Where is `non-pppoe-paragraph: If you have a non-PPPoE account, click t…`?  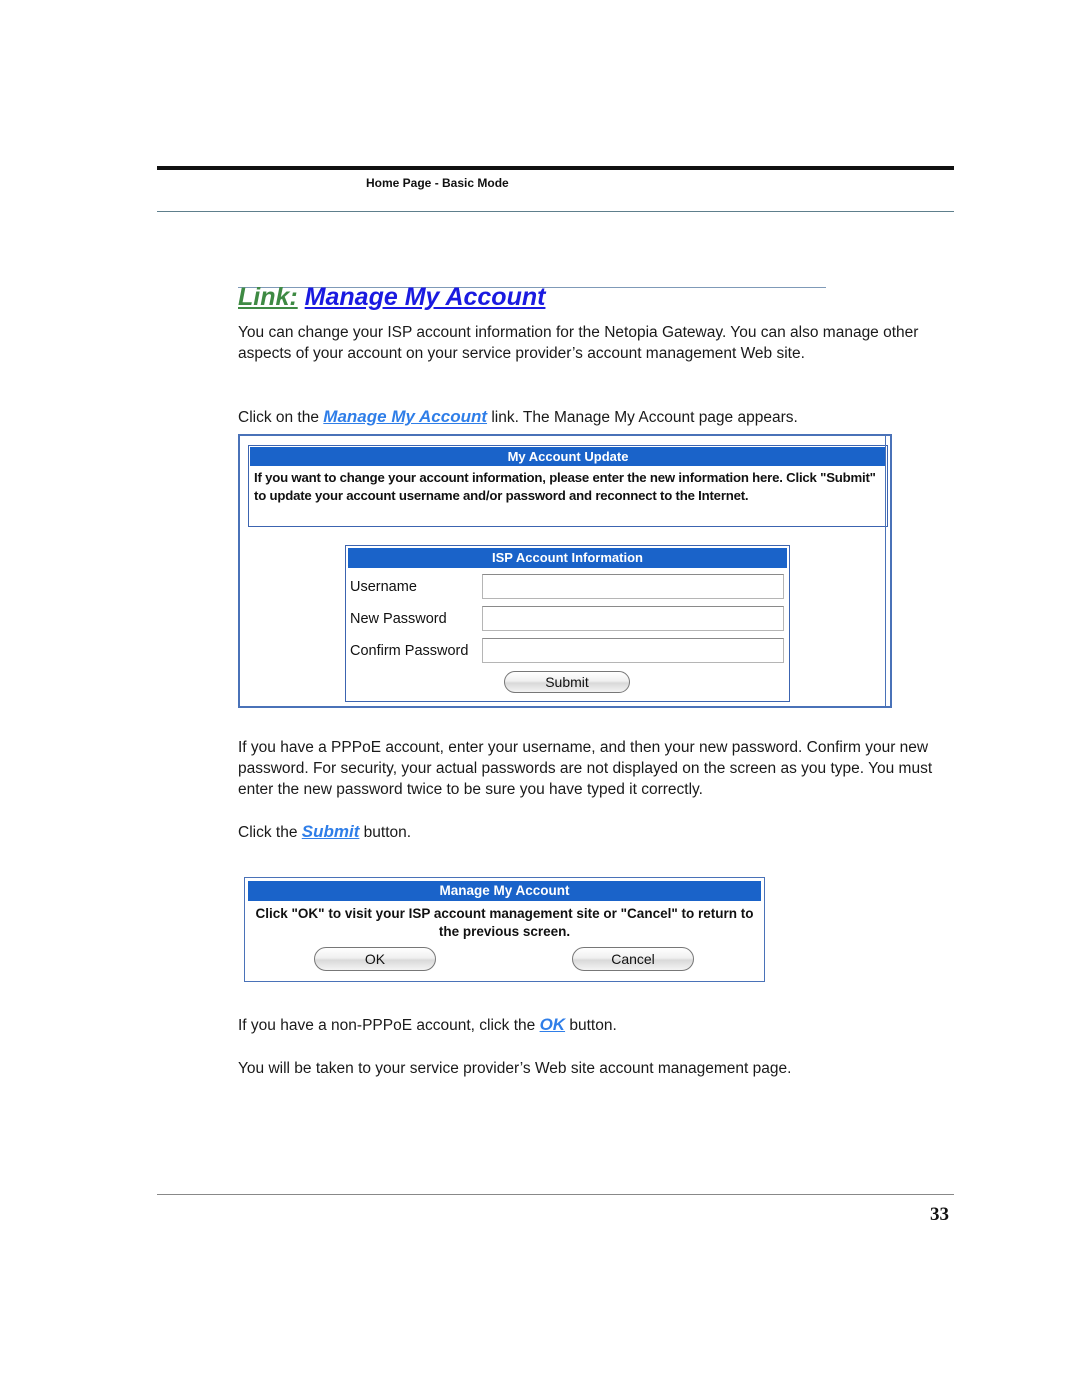
non-pppoe-paragraph: If you have a non-PPPoE account, click t… is located at coordinates (427, 1024).